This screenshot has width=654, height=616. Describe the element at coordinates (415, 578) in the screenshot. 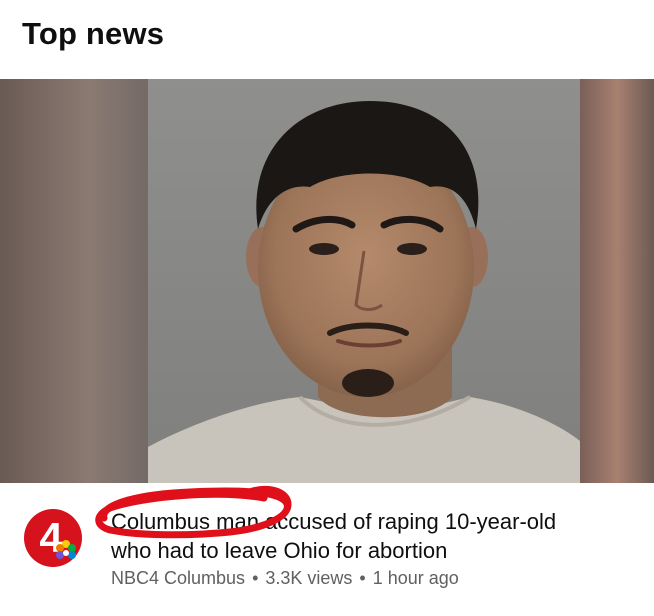

I see `upload-age: 1 hour ago` at that location.